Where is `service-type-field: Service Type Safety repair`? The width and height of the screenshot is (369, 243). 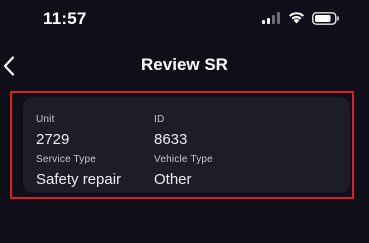
service-type-field: Service Type Safety repair is located at coordinates (78, 171).